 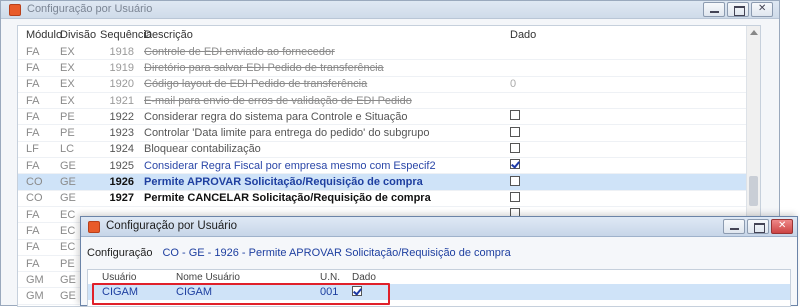 I want to click on sequencia-cell: 1923, so click(x=121, y=133).